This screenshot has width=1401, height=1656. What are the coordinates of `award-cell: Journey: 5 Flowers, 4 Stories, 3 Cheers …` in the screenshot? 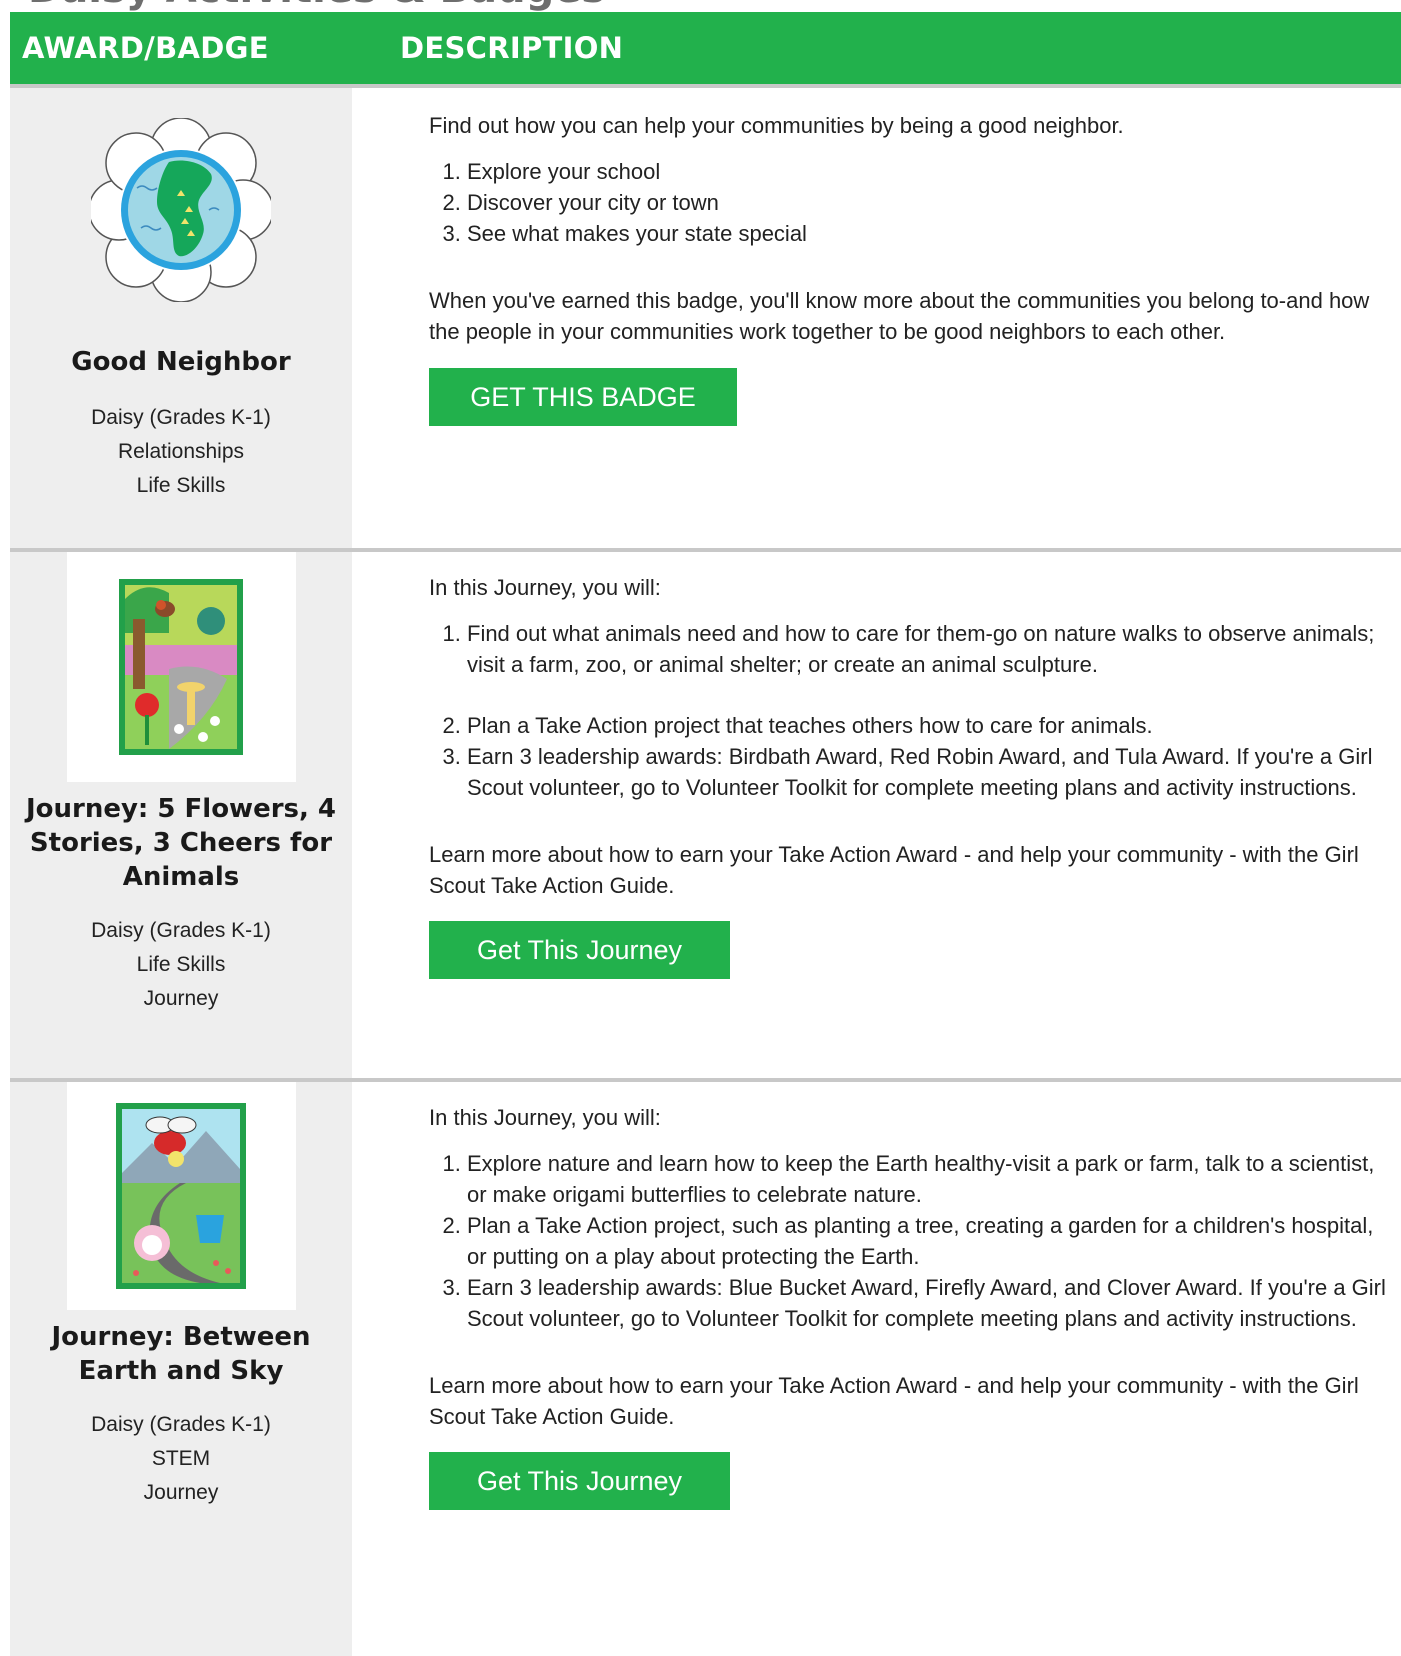 It's located at (181, 815).